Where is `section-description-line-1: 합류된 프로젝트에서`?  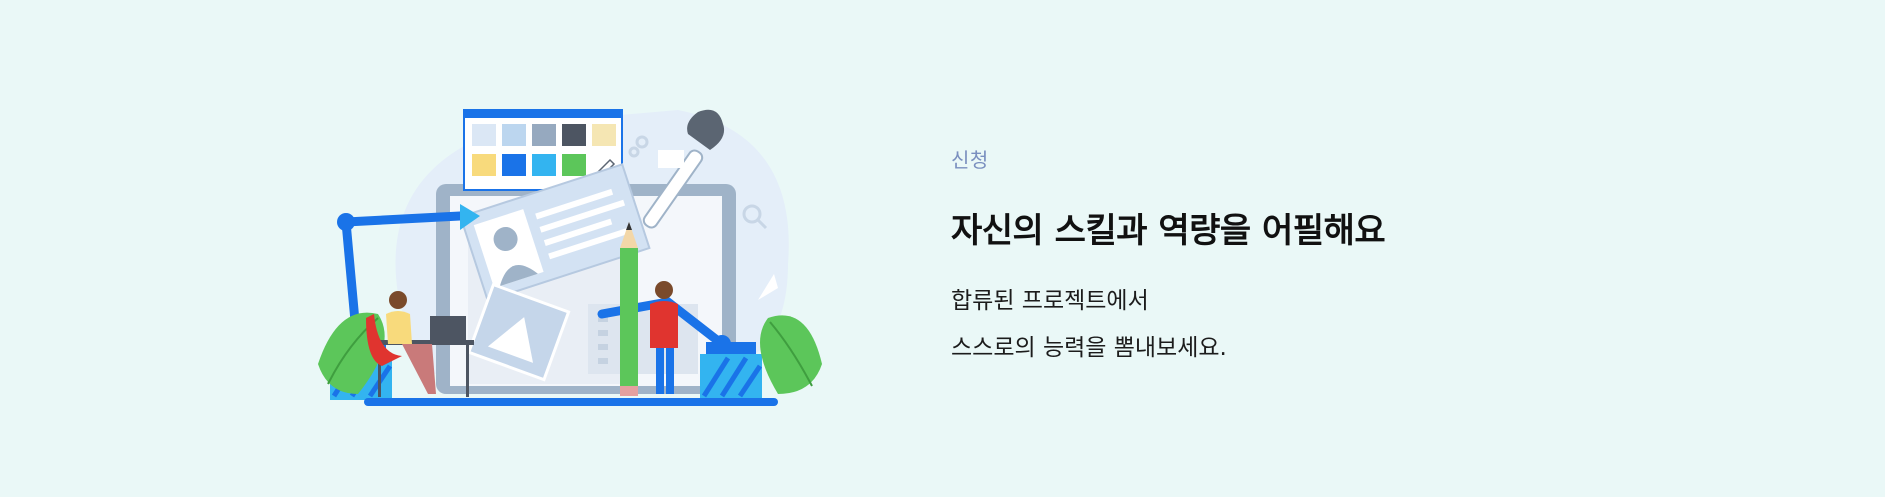
section-description-line-1: 합류된 프로젝트에서 is located at coordinates (1050, 301).